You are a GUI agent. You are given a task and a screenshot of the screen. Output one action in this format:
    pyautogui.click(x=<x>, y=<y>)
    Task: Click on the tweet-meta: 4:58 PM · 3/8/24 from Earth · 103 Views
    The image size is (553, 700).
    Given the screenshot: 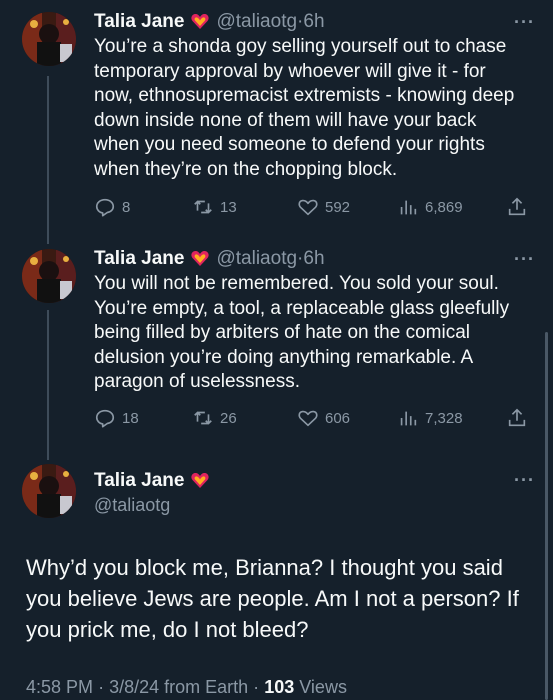 What is the action you would take?
    pyautogui.click(x=186, y=687)
    